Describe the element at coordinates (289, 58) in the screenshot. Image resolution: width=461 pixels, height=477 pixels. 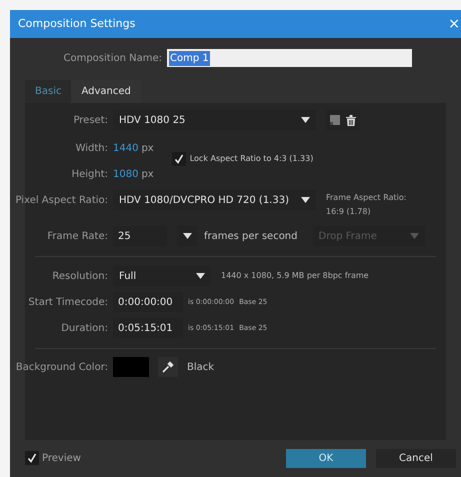
I see `name-field: Comp 1` at that location.